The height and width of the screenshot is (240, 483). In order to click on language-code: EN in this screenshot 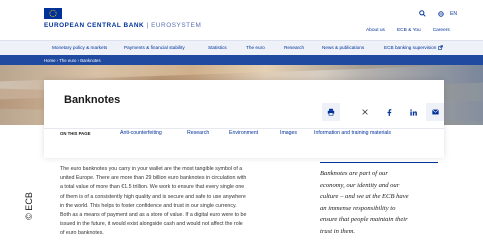, I will do `click(453, 13)`.